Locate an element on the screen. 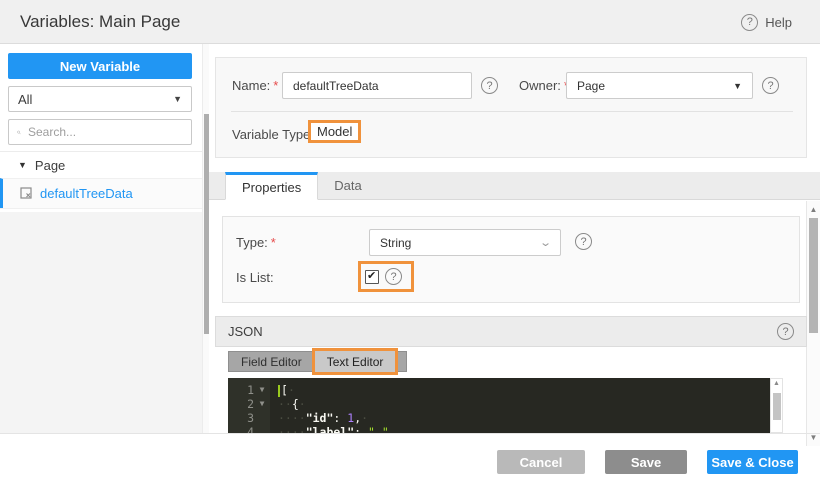 The height and width of the screenshot is (490, 820). dialog-header: Variables: Main Page ? Help is located at coordinates (410, 22).